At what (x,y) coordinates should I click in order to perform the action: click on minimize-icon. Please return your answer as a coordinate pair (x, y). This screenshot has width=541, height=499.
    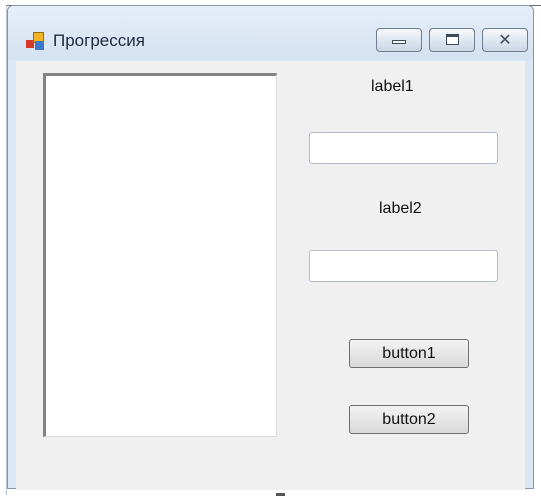
    Looking at the image, I should click on (399, 42).